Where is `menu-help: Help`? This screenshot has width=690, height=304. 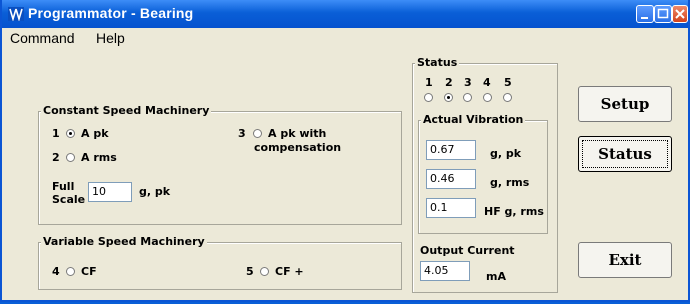
menu-help: Help is located at coordinates (110, 38).